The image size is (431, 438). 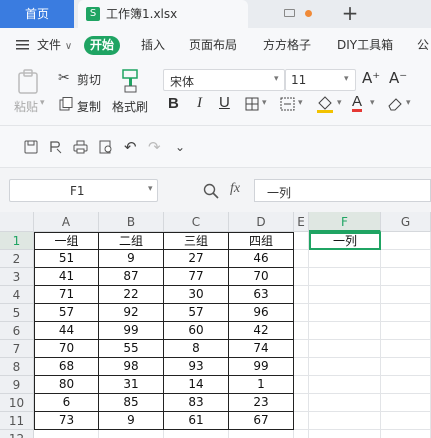 I want to click on cell-a3: 41, so click(x=66, y=277).